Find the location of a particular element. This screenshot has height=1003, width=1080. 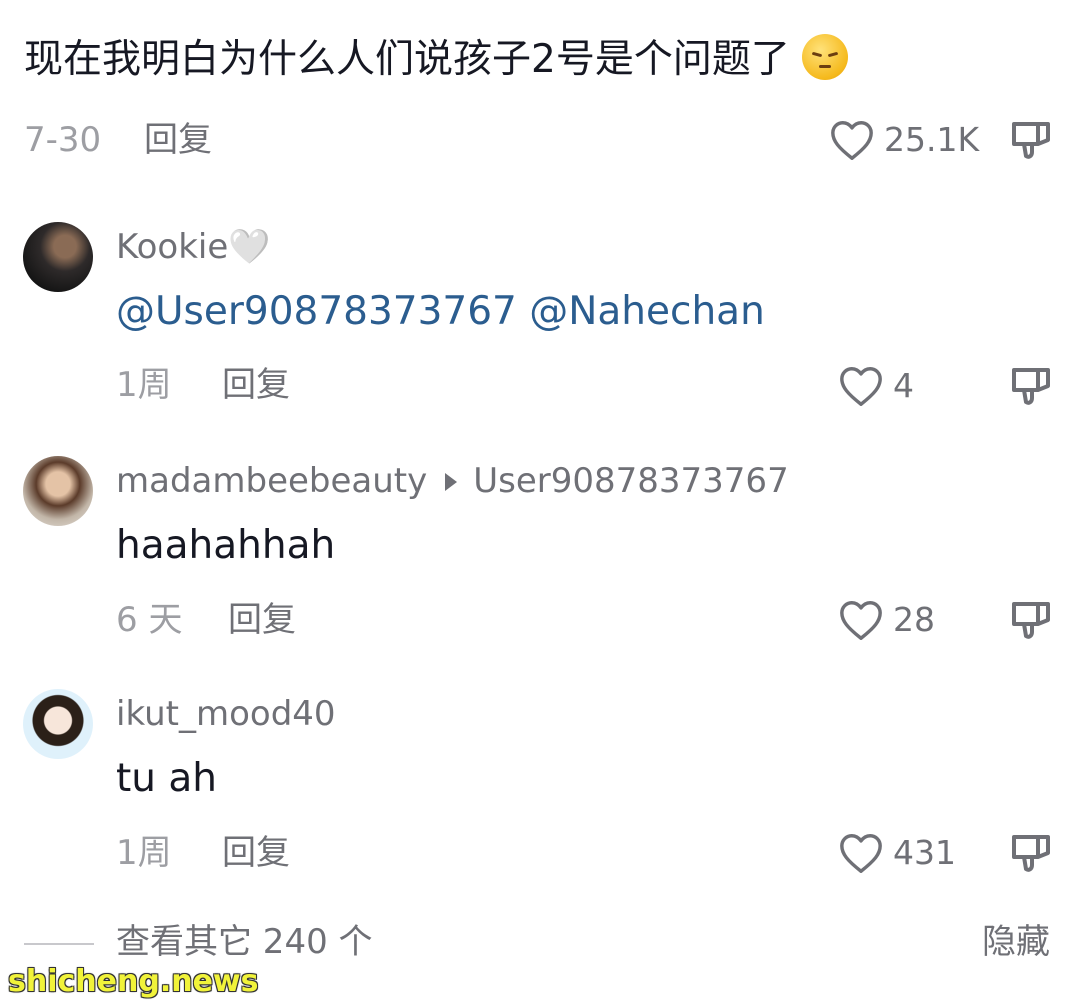

watermark-text: shicheng.news is located at coordinates (133, 981).